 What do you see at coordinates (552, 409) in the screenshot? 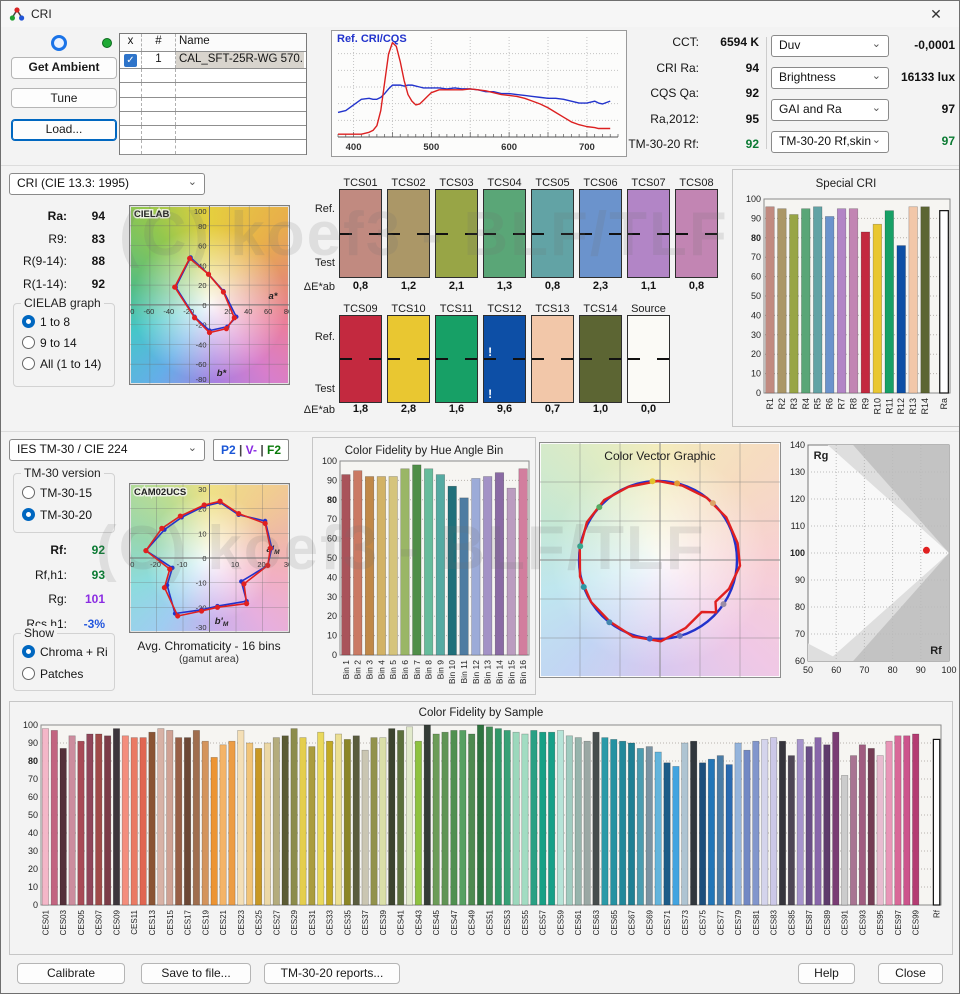
I see `delta-e-value: 0,7` at bounding box center [552, 409].